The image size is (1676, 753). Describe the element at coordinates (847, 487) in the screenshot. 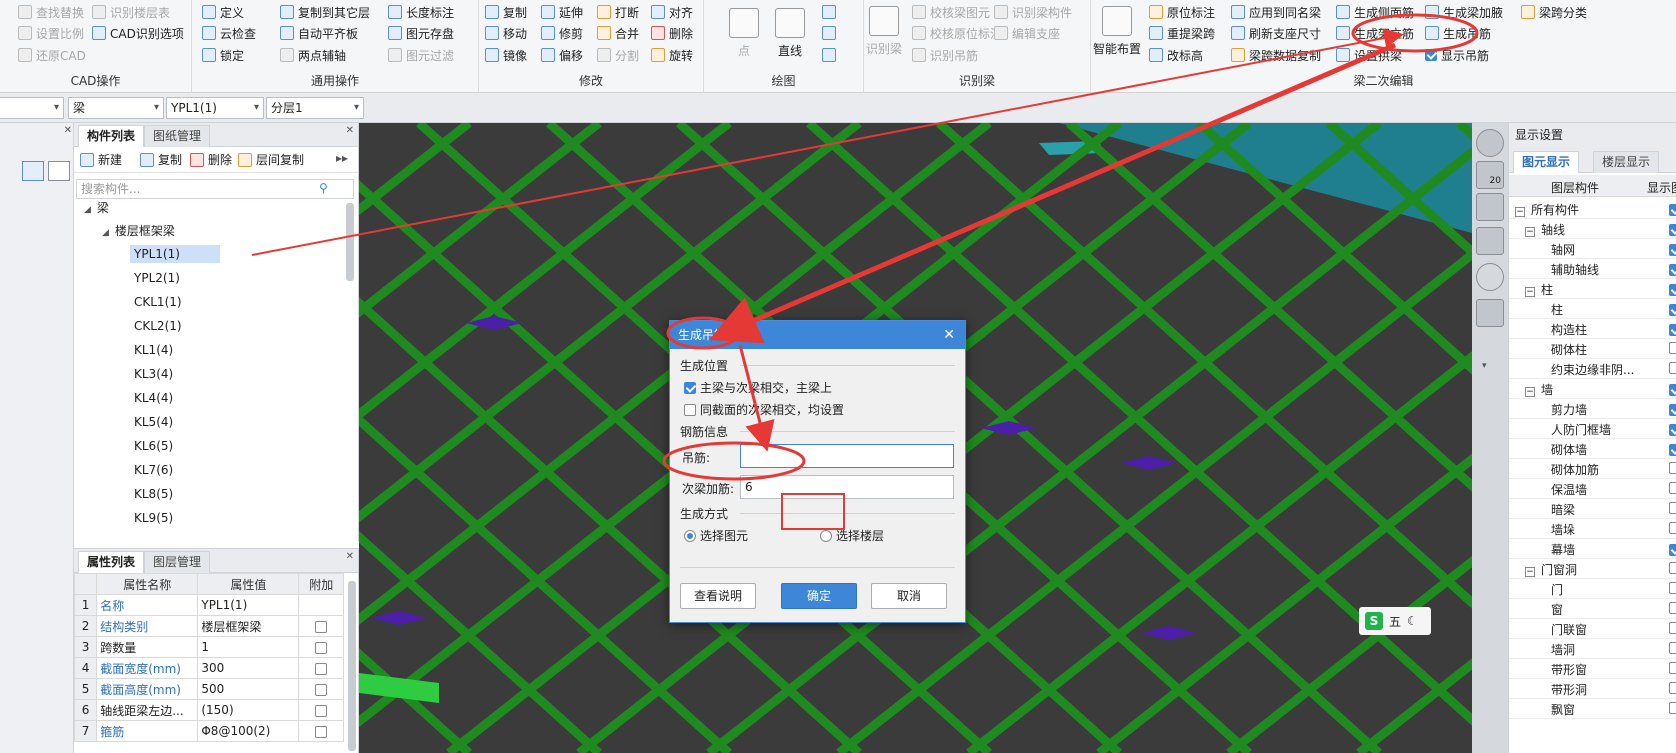

I see `secondary-beam-input: 6` at that location.